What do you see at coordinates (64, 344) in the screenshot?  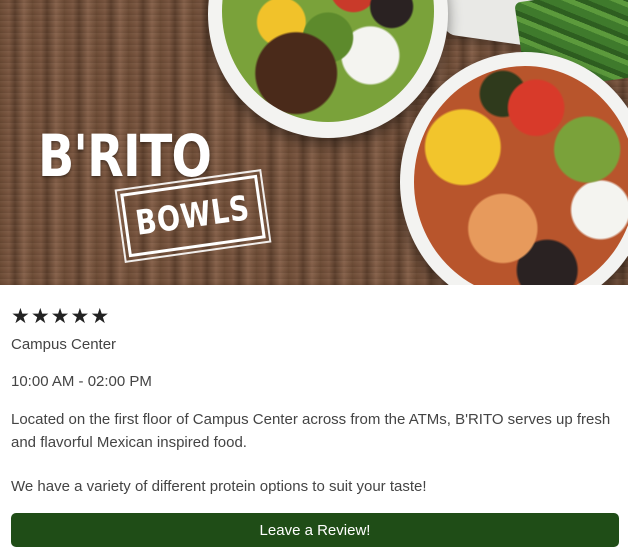 I see `location-text: Campus Center` at bounding box center [64, 344].